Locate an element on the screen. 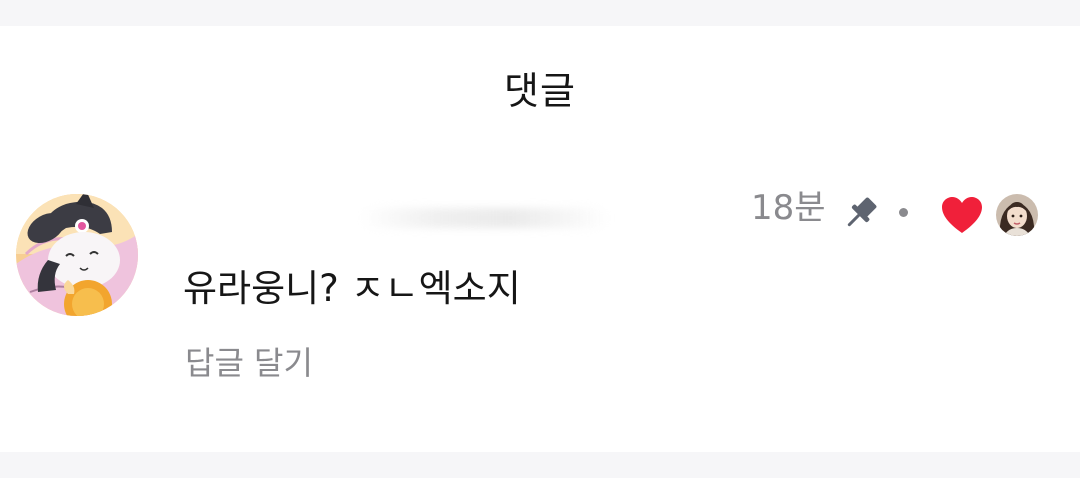  separator-dot is located at coordinates (903, 212).